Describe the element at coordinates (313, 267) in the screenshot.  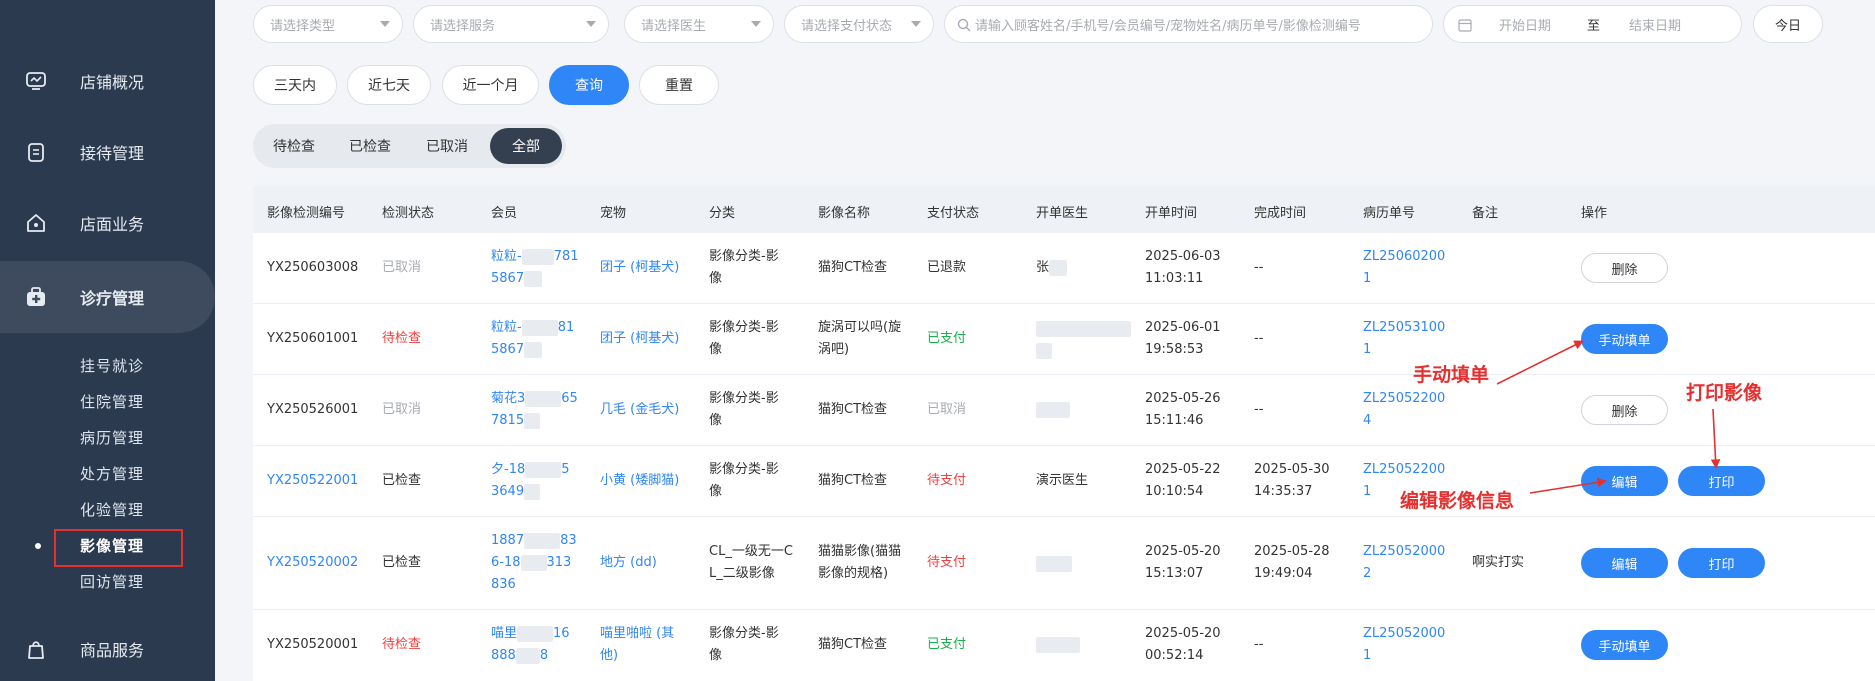
I see `imaging-id: YX250603008` at that location.